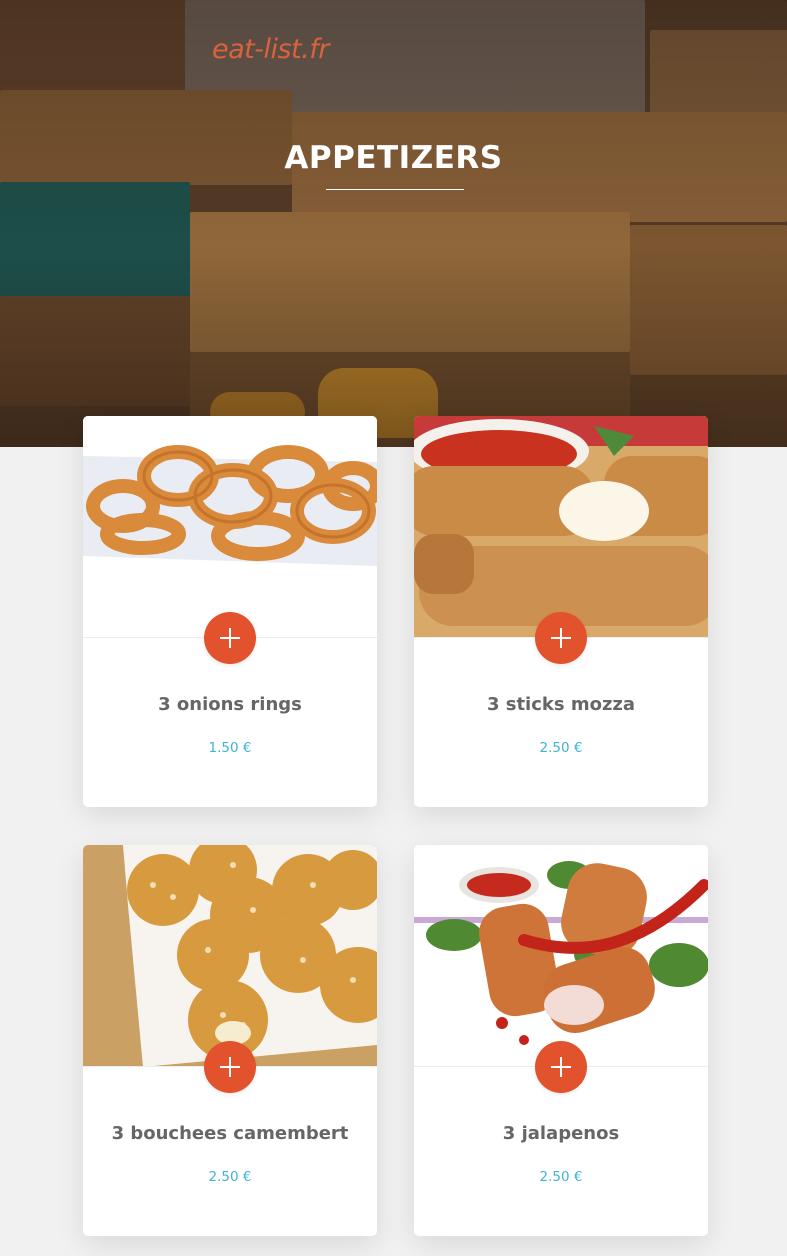 Image resolution: width=787 pixels, height=1256 pixels. I want to click on menu-item-card: 3 onions rings 1.50 €, so click(230, 611).